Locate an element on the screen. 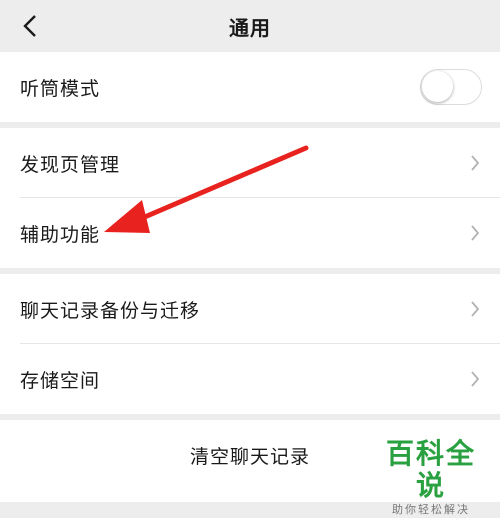 The height and width of the screenshot is (518, 500). discover-page-manage-row: 发现页管理 is located at coordinates (250, 163).